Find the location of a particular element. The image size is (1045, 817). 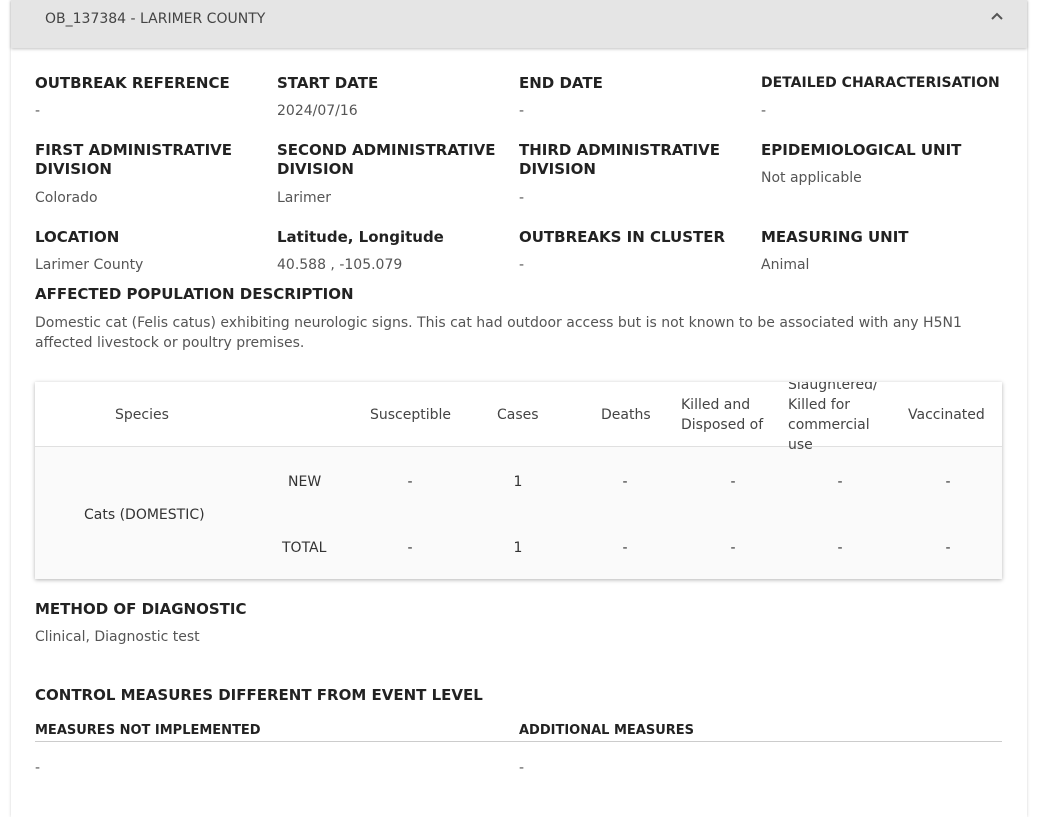

third-admin-division-label-line2: DIVISION is located at coordinates (557, 169).